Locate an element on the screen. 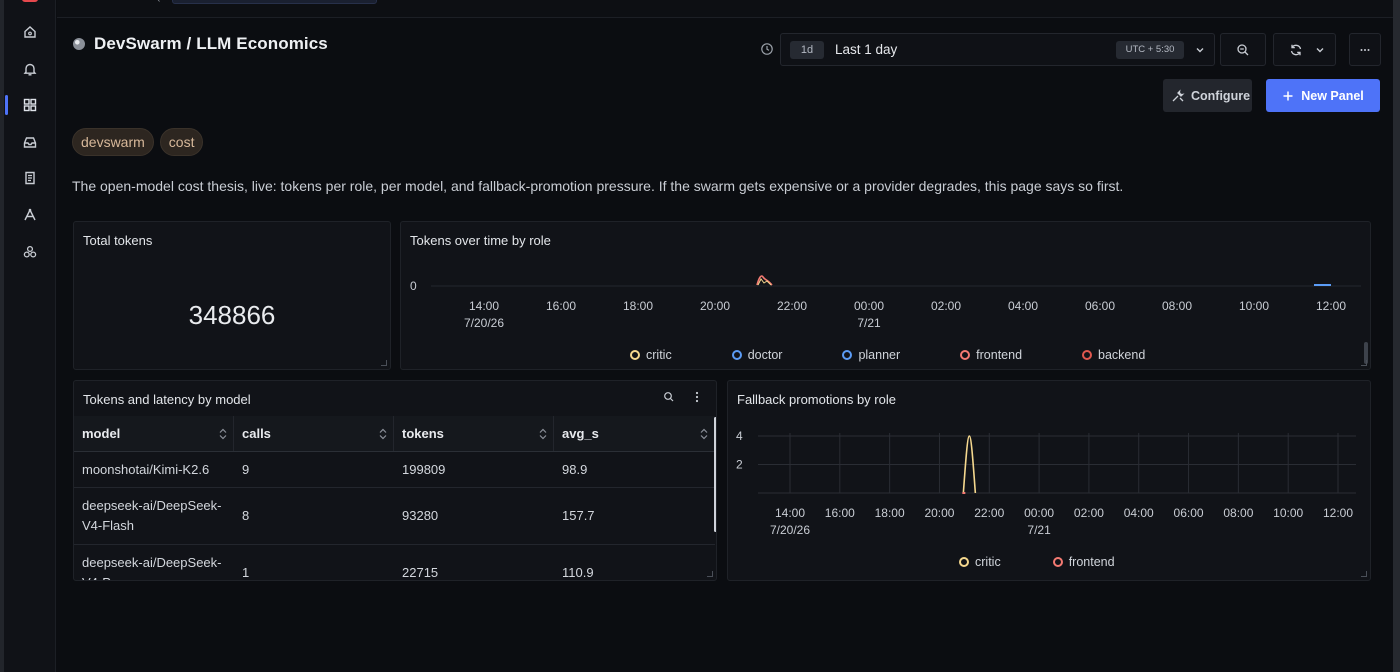  new-panel-button: New Panel is located at coordinates (1323, 95).